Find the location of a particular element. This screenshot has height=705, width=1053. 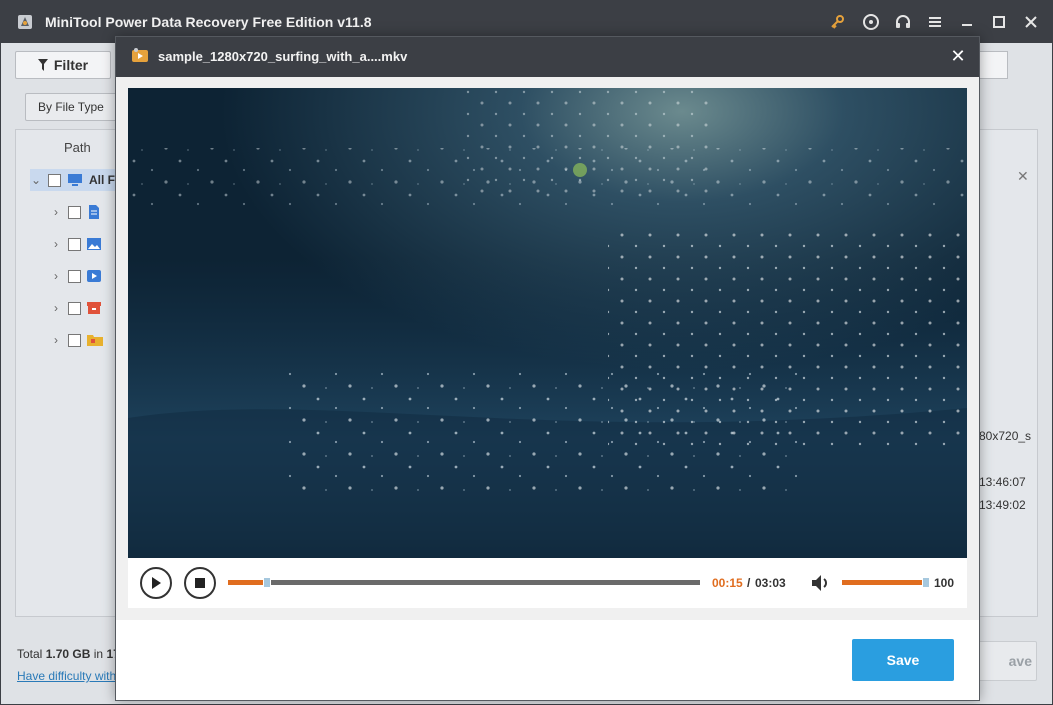

play-button is located at coordinates (156, 583).